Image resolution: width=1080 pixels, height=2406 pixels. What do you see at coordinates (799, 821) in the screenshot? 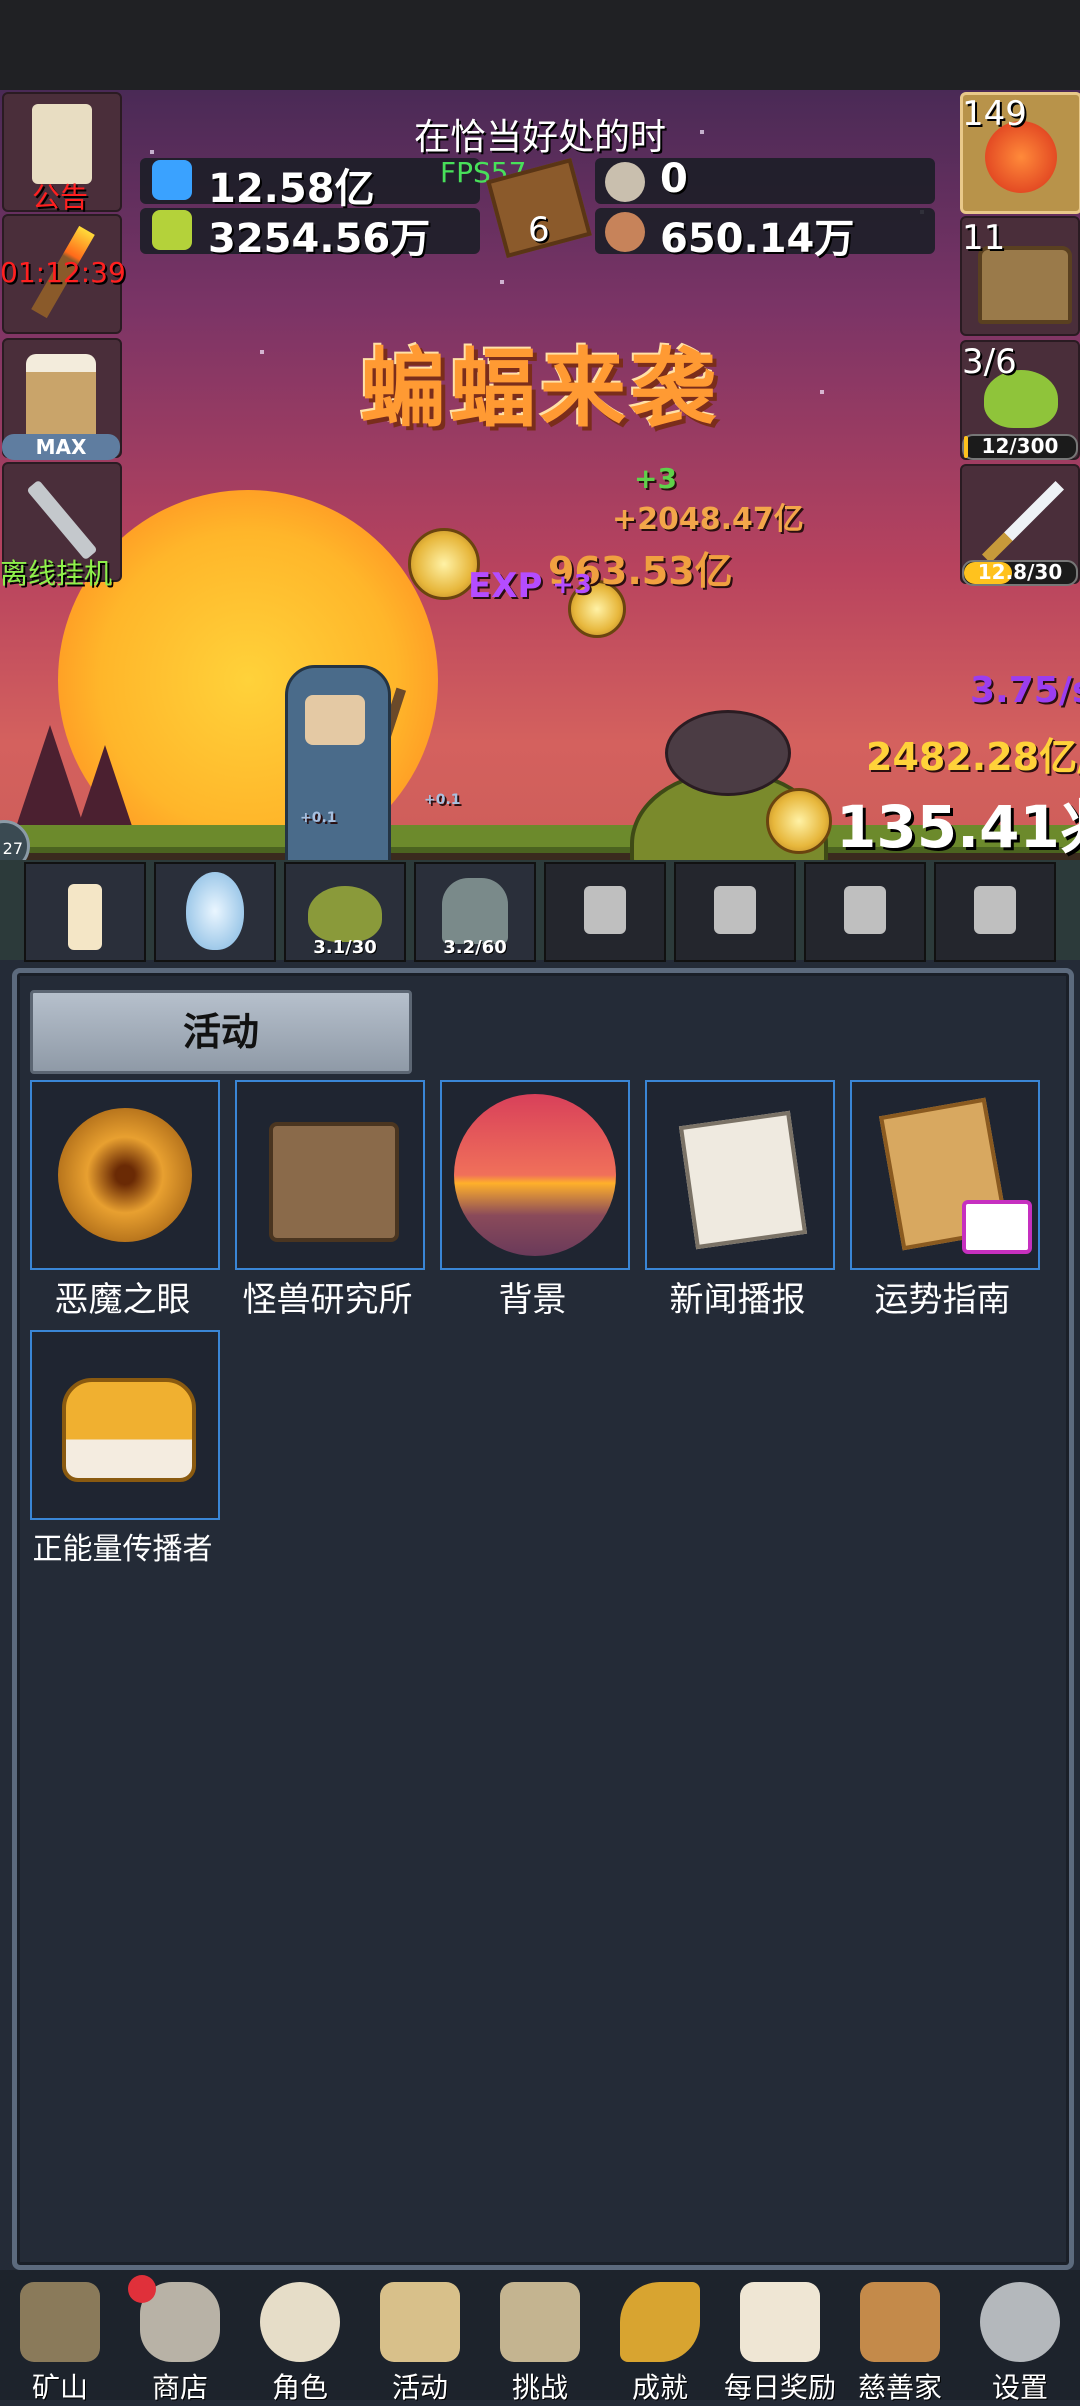
I see `gold-coin-icon` at bounding box center [799, 821].